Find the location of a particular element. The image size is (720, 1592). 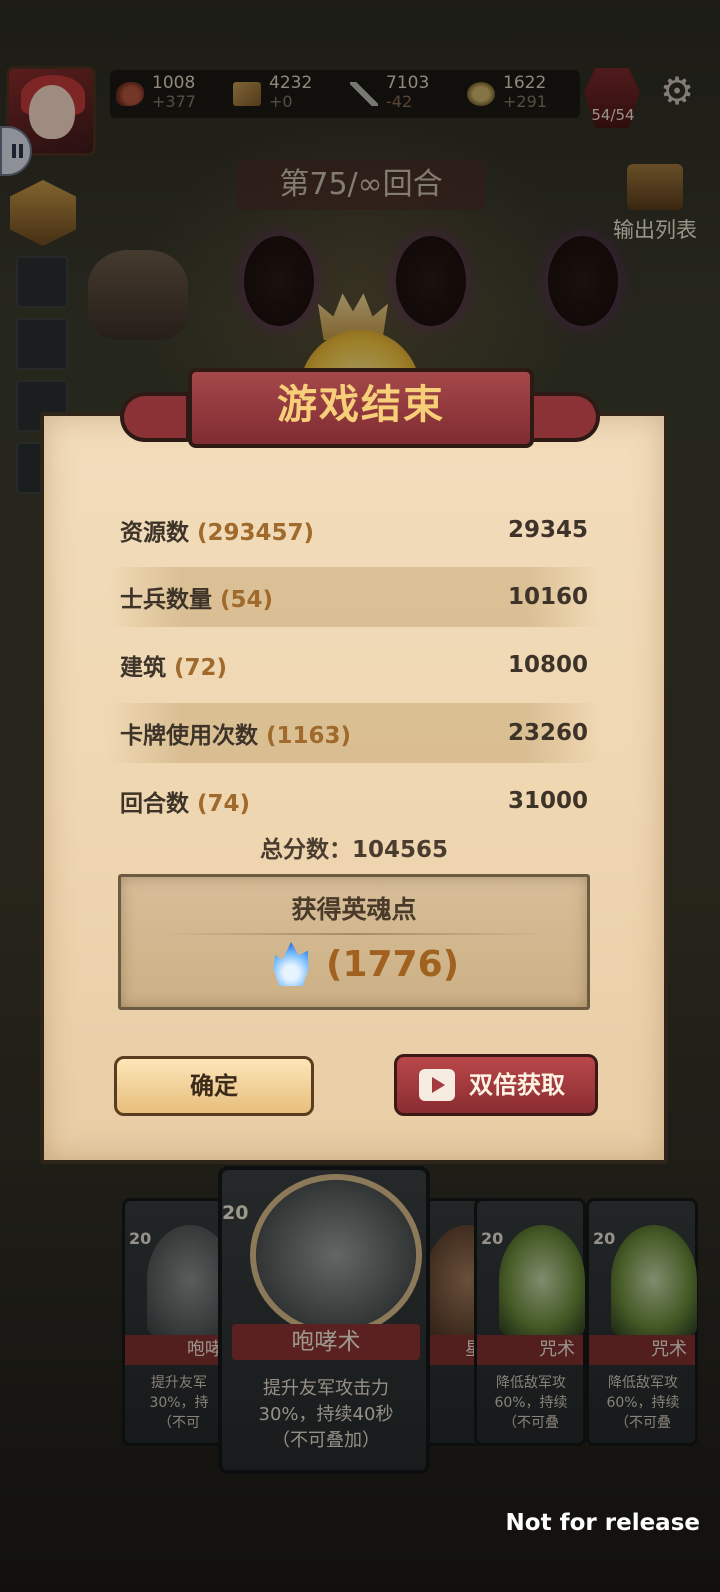

score-row-soldiers: 士兵数量 (54) 10160 is located at coordinates (354, 597).